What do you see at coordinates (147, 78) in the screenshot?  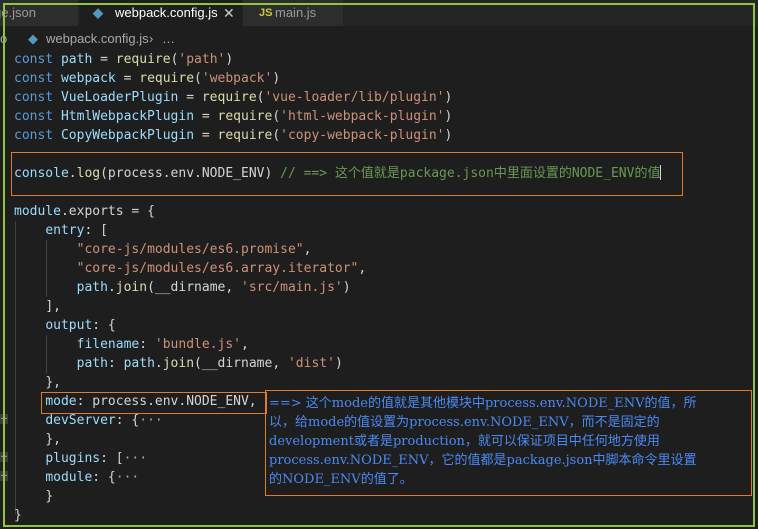 I see `code-line: const webpack = require('webpack')` at bounding box center [147, 78].